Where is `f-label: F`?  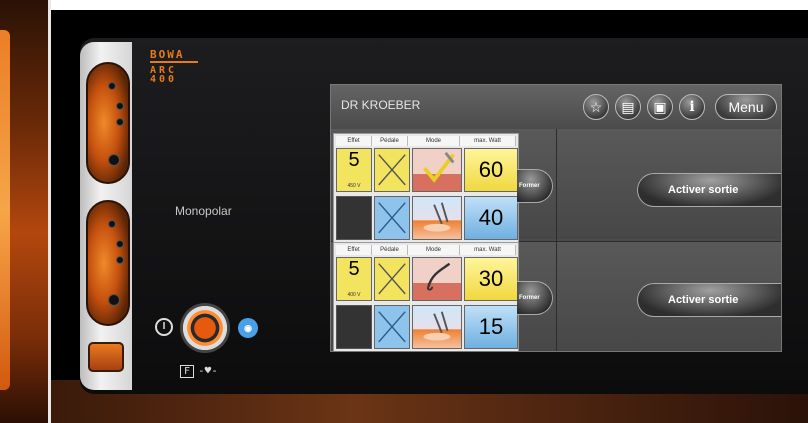
f-label: F is located at coordinates (187, 371).